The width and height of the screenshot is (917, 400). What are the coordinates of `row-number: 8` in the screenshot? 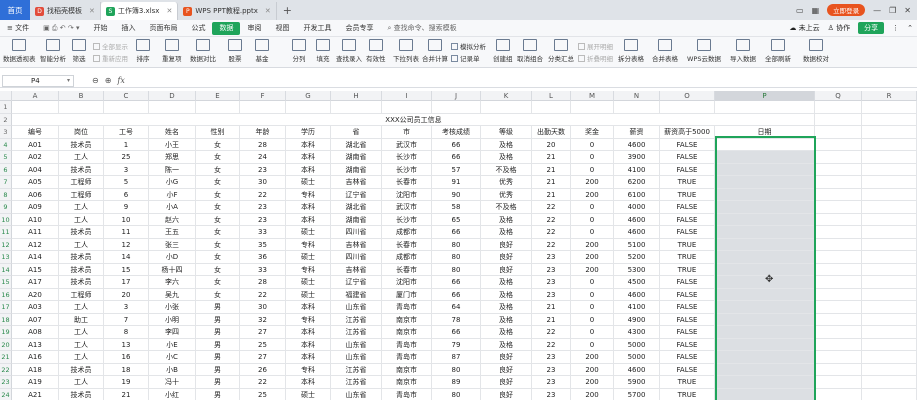 It's located at (6, 194).